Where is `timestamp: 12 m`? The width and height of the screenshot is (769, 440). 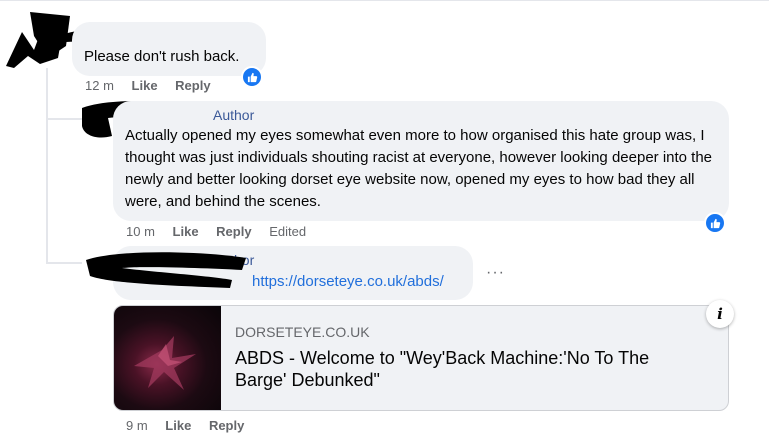 timestamp: 12 m is located at coordinates (99, 85).